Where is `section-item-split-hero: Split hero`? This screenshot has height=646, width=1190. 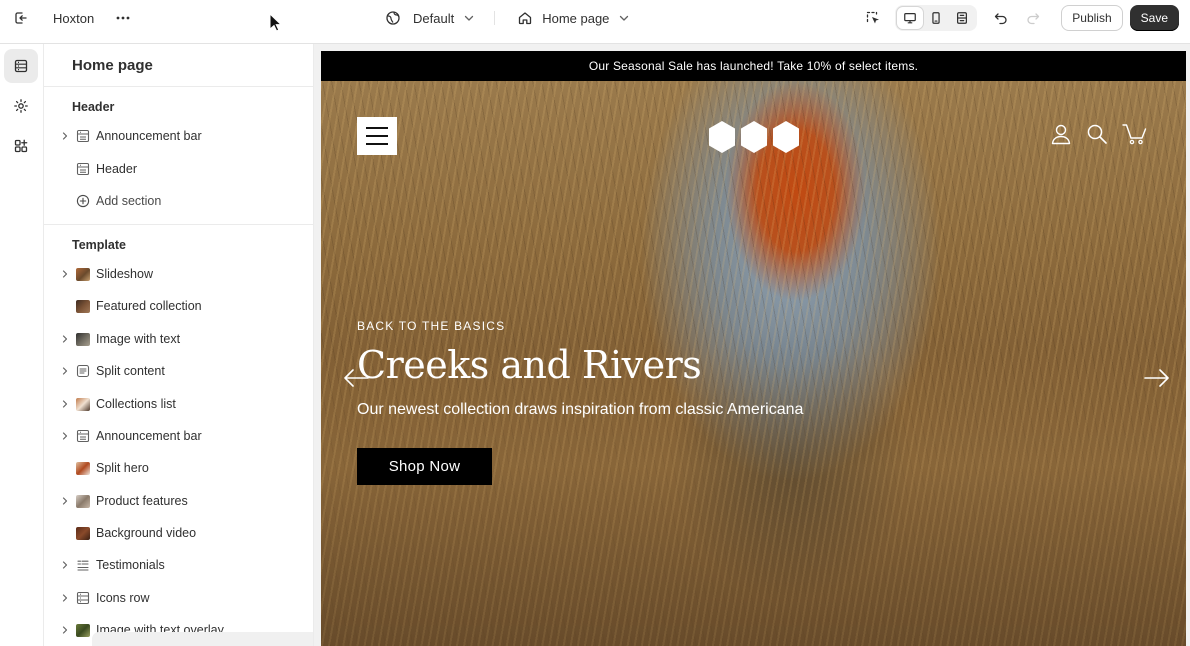
section-item-split-hero: Split hero is located at coordinates (183, 468).